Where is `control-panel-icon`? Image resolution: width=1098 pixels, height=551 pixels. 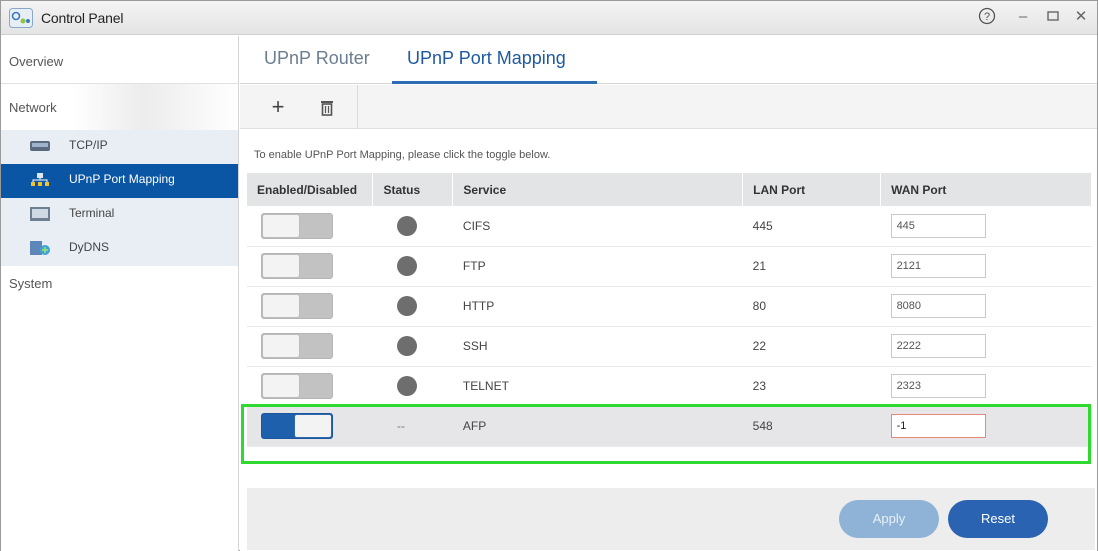
control-panel-icon is located at coordinates (21, 18).